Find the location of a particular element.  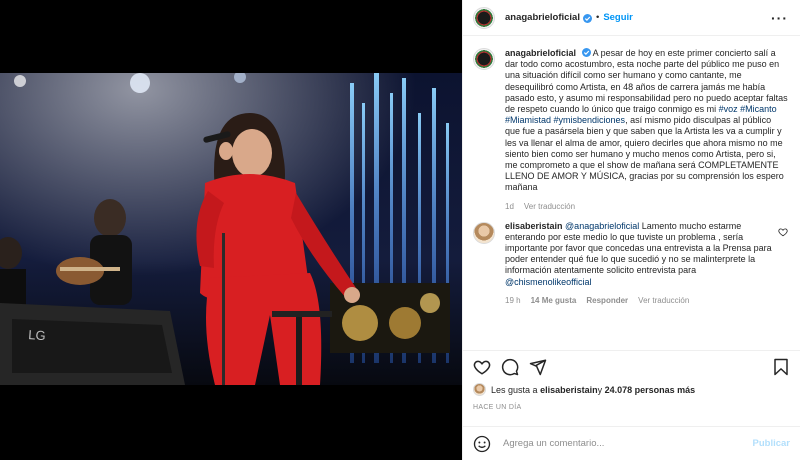

emoji-smiley-icon is located at coordinates (482, 444).